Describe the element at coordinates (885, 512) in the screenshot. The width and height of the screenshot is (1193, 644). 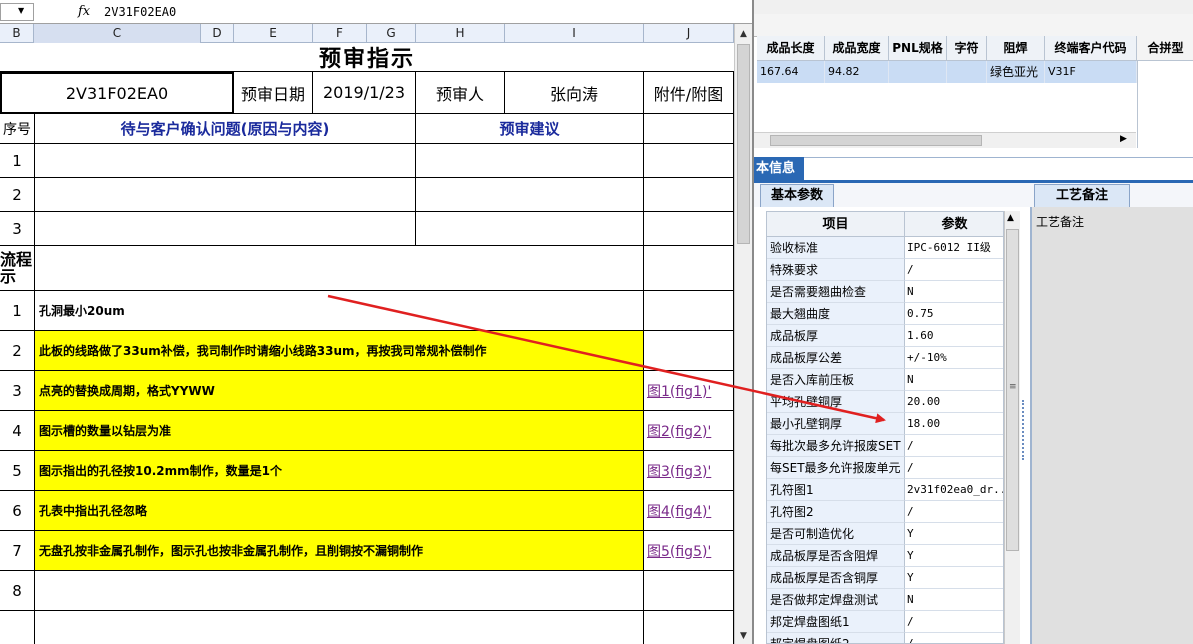
I see `param-row: 孔符图2/` at that location.